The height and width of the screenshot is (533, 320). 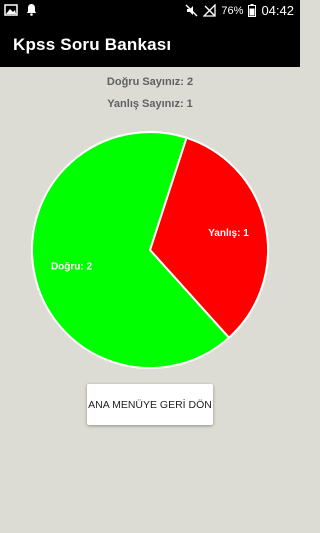 What do you see at coordinates (72, 266) in the screenshot?
I see `pie-slice-label-1: Doğru: 2` at bounding box center [72, 266].